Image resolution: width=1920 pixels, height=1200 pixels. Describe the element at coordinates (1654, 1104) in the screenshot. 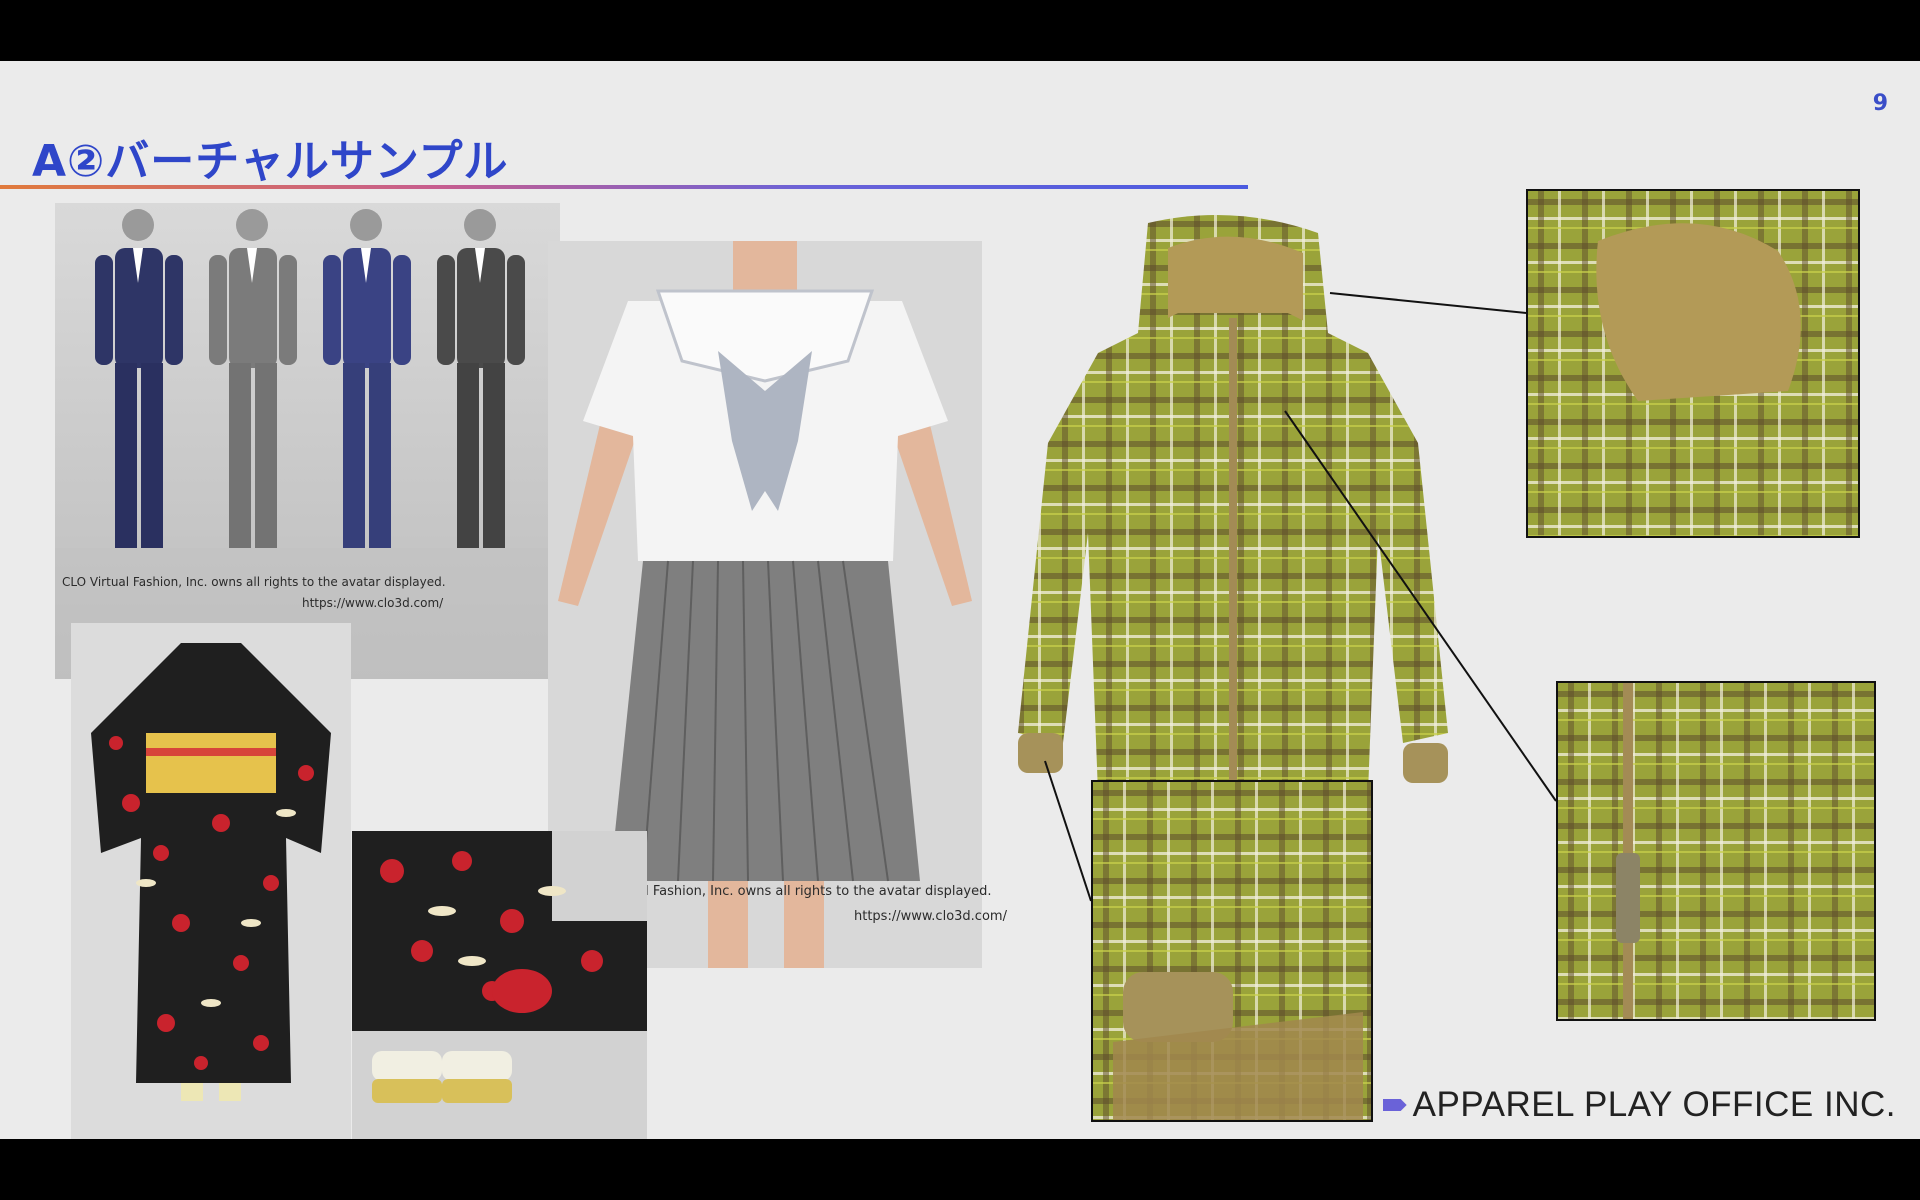

I see `company-name: APPAREL PLAY OFFICE INC.` at that location.